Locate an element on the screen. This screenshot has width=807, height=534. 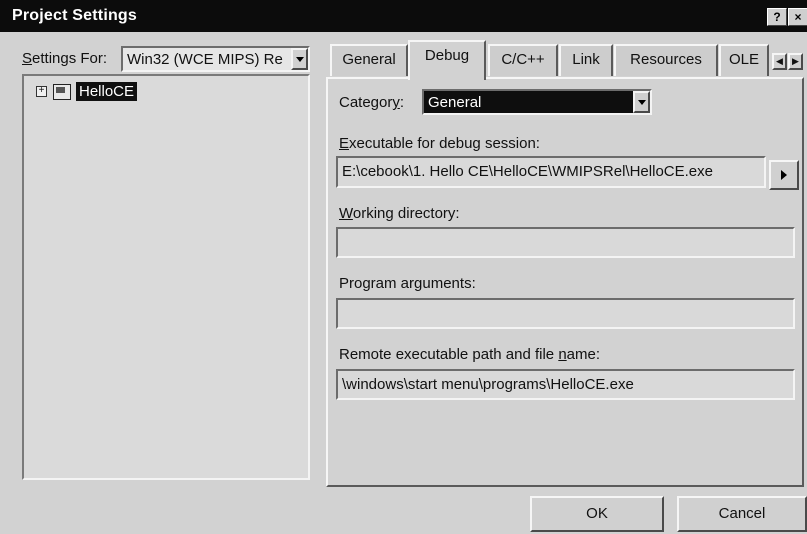
tab-general: General is located at coordinates (369, 60).